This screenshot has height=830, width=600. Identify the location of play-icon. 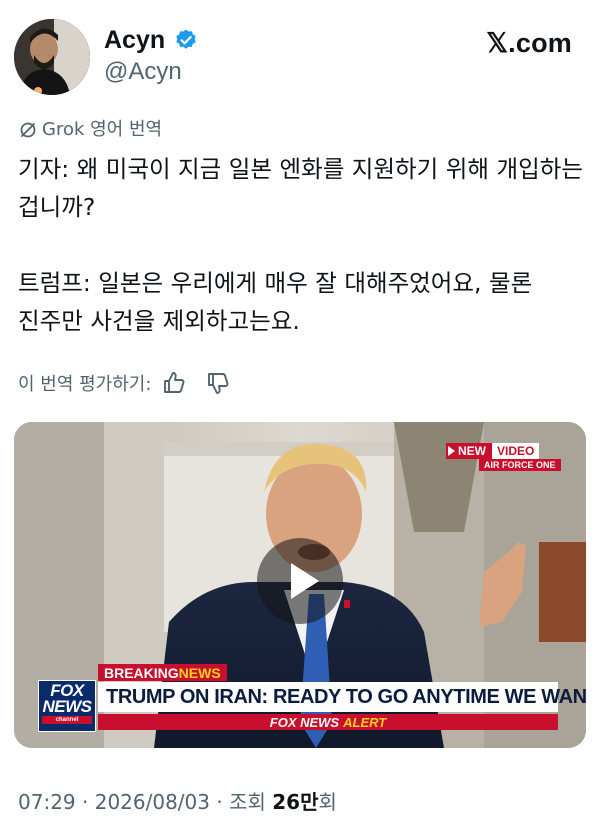
(305, 581).